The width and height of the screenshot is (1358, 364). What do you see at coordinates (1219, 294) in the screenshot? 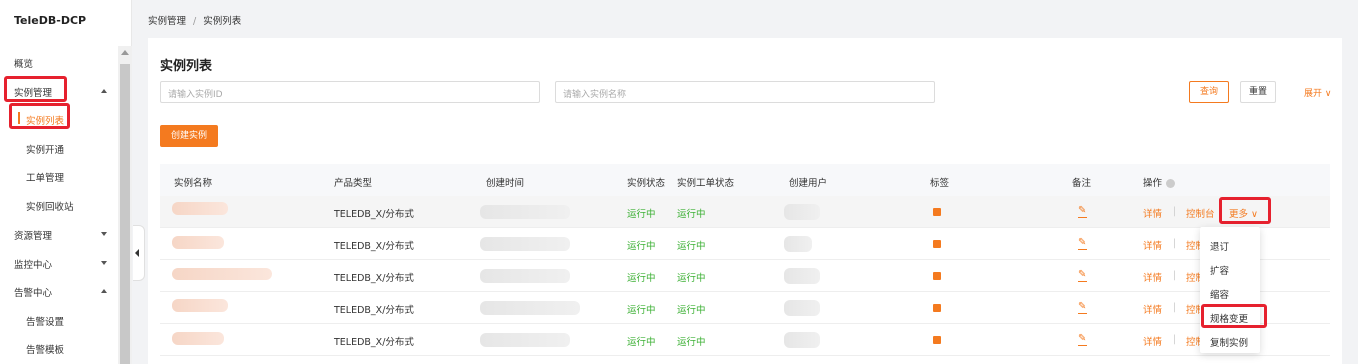
I see `menu-item-scale-down: 缩容` at bounding box center [1219, 294].